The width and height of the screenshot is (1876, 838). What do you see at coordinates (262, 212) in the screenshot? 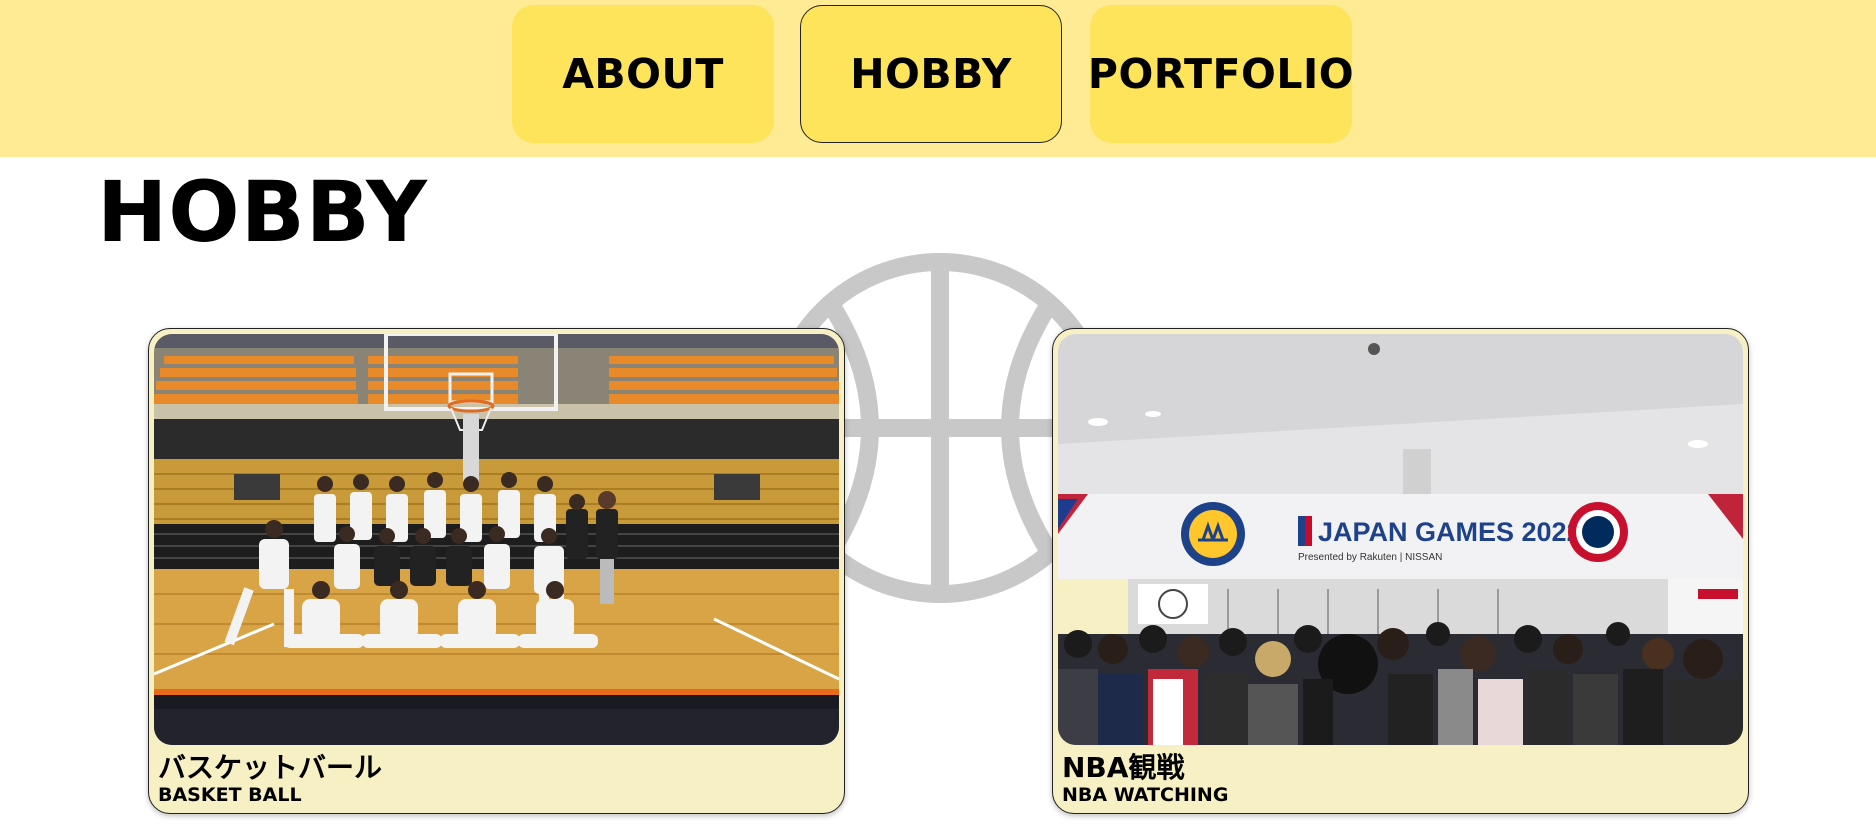
I see `page-title: HOBBY` at bounding box center [262, 212].